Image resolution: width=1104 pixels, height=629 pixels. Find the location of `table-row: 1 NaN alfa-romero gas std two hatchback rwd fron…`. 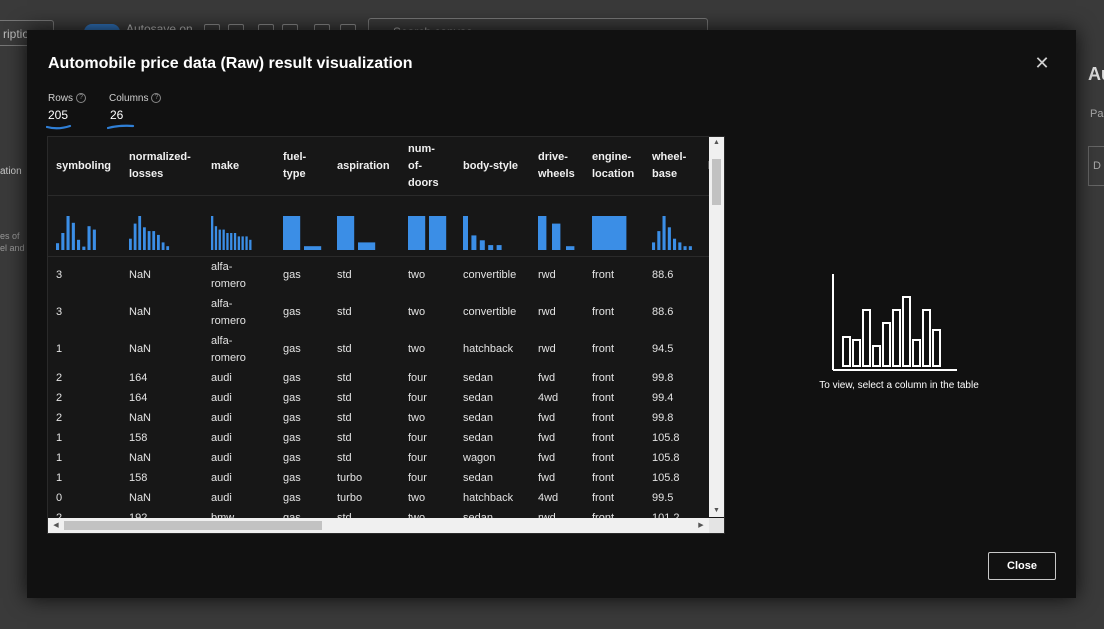

table-row: 1 NaN alfa-romero gas std two hatchback rwd fron… is located at coordinates (381, 349).